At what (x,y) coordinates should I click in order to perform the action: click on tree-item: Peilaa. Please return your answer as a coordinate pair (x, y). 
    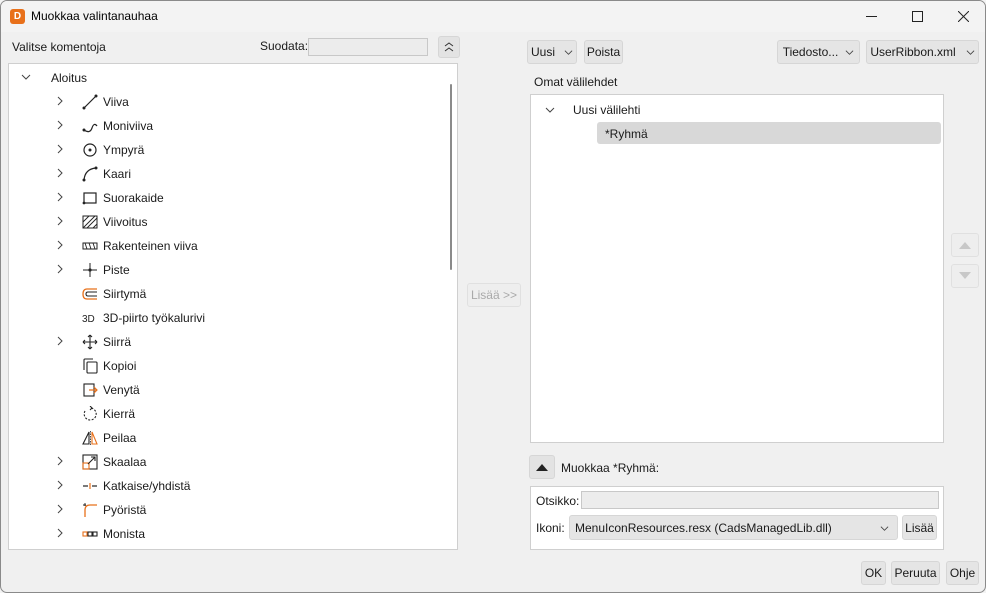
    Looking at the image, I should click on (233, 438).